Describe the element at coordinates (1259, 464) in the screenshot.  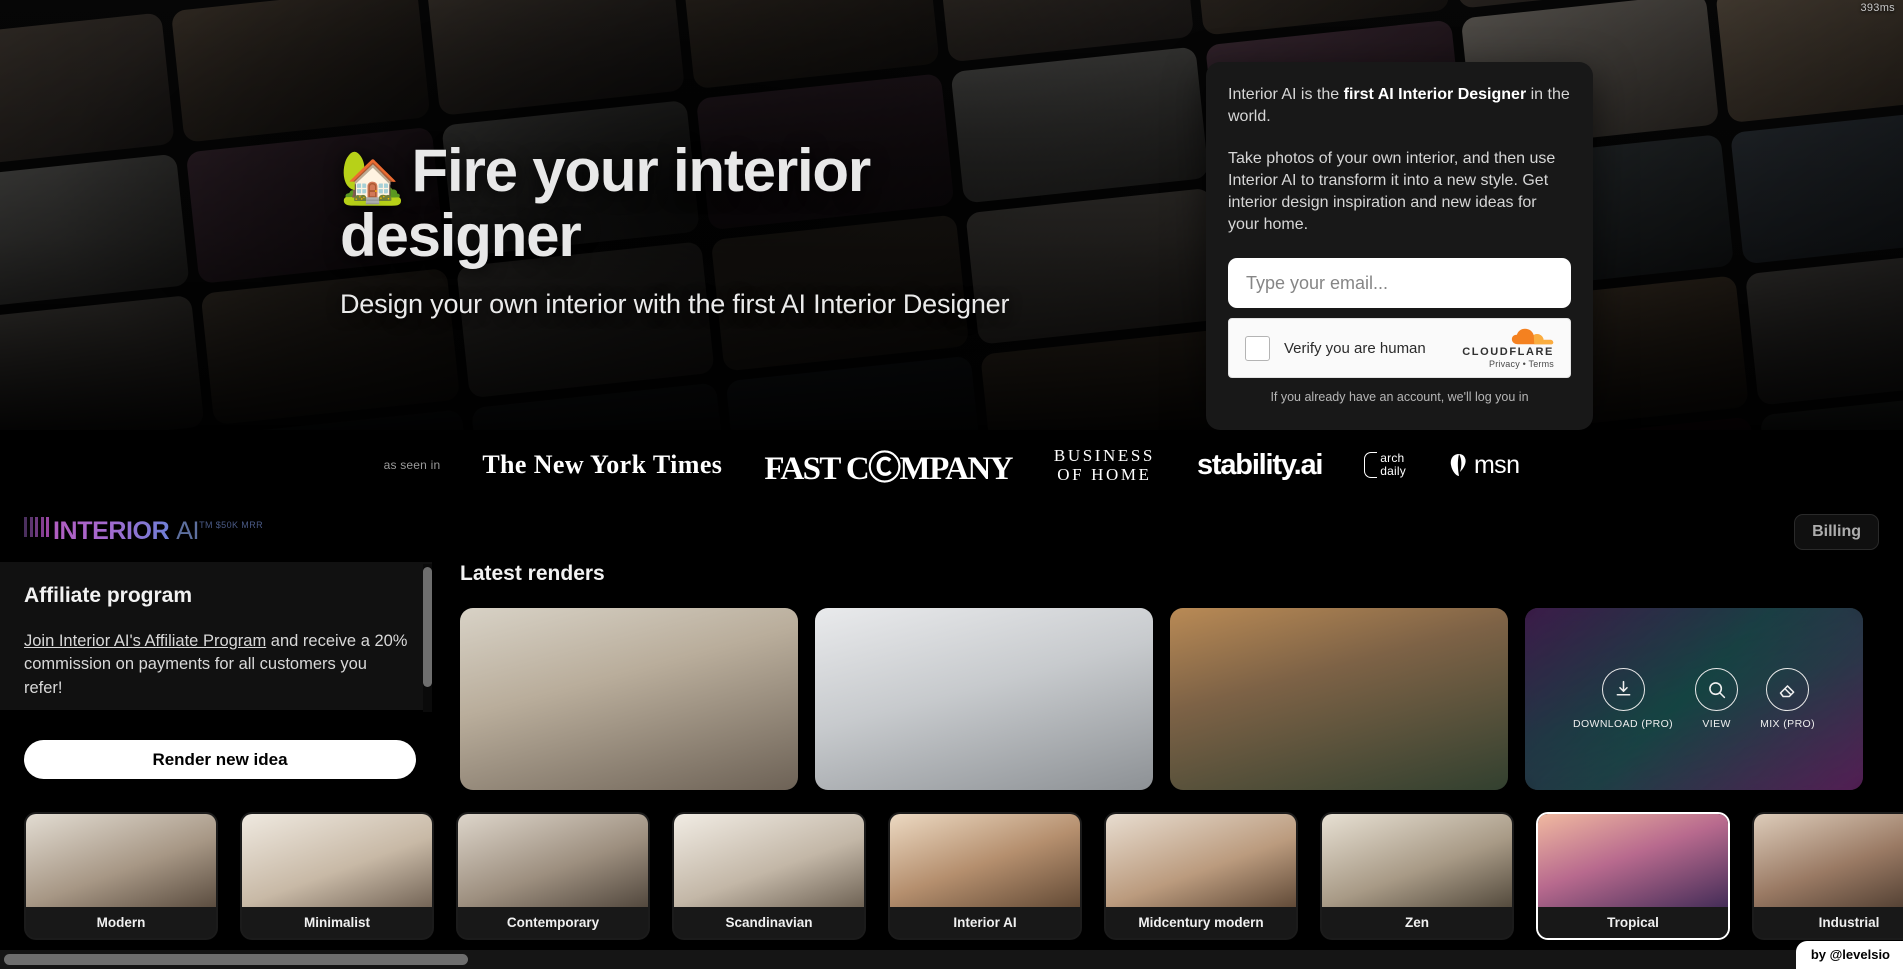
I see `logo-stability-ai: stability.ai` at that location.